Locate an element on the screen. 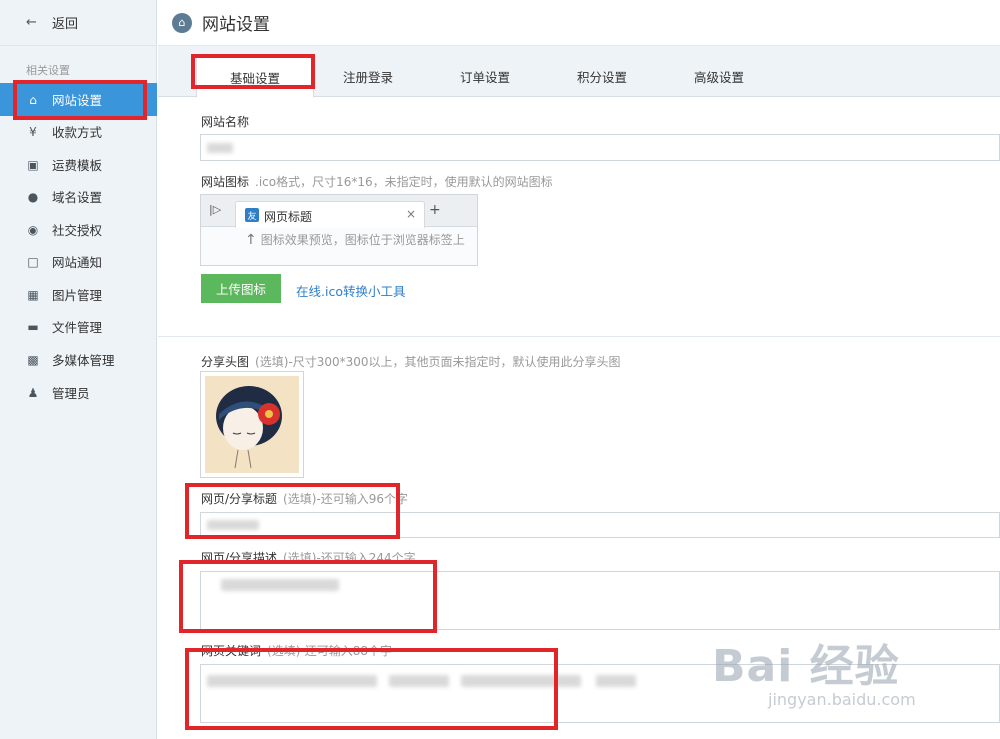 This screenshot has height=739, width=1000. upload-icon-button: 上传图标 is located at coordinates (241, 288).